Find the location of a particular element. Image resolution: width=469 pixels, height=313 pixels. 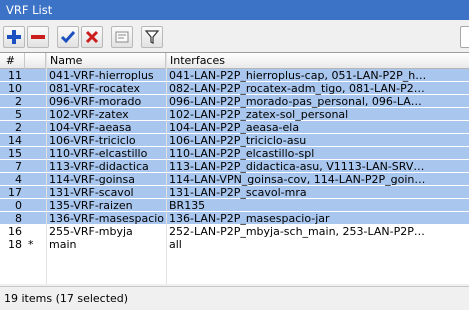

filter-button is located at coordinates (152, 37).